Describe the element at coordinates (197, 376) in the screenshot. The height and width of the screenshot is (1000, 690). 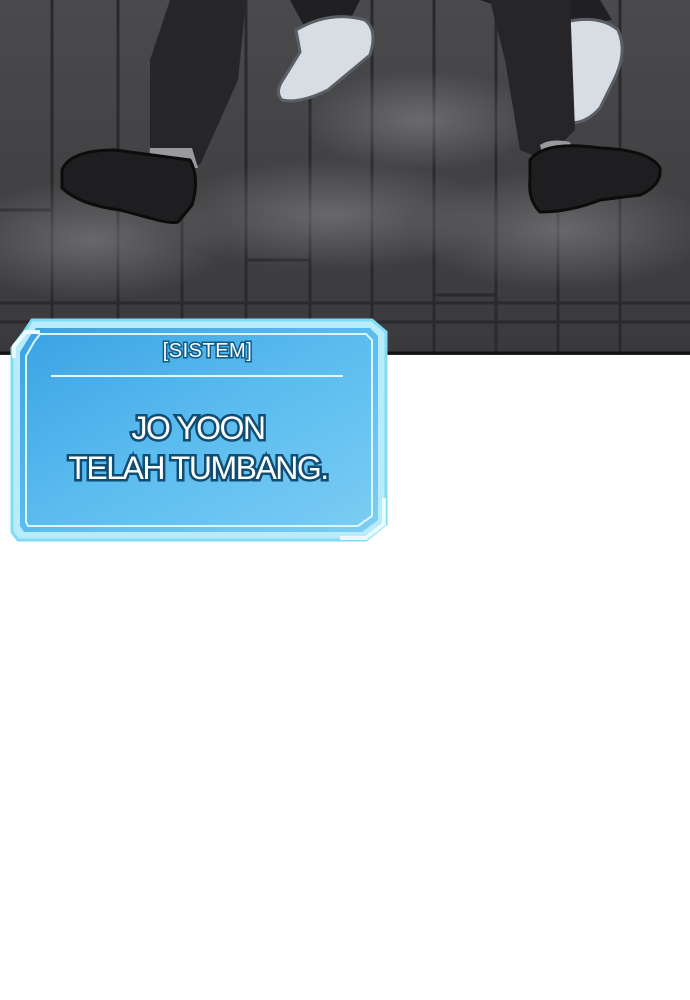
I see `system-divider` at that location.